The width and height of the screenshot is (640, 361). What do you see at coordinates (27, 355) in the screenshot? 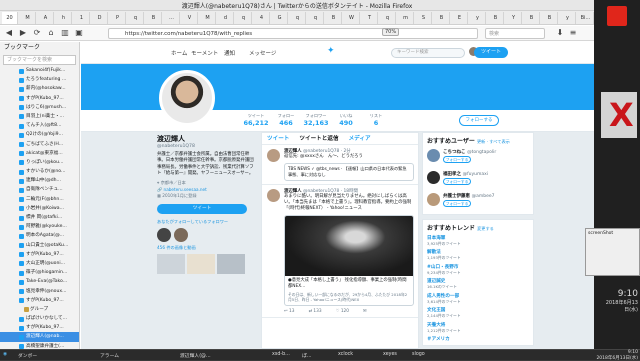
I see `taskbar-item: ダンボー` at bounding box center [27, 355].